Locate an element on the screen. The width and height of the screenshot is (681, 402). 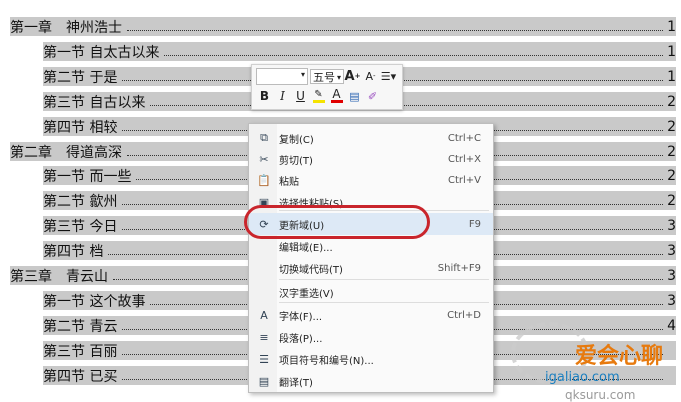
toc-entry-label: 第四节 已买 is located at coordinates (80, 376).